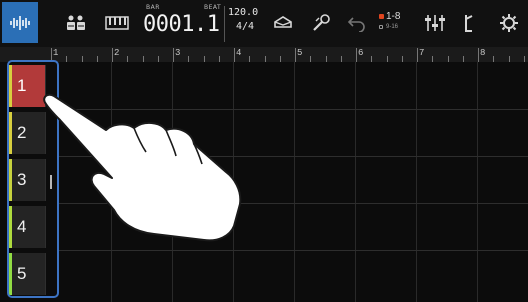 Image resolution: width=528 pixels, height=302 pixels. What do you see at coordinates (422, 53) in the screenshot?
I see `ruler-mark: 7` at bounding box center [422, 53].